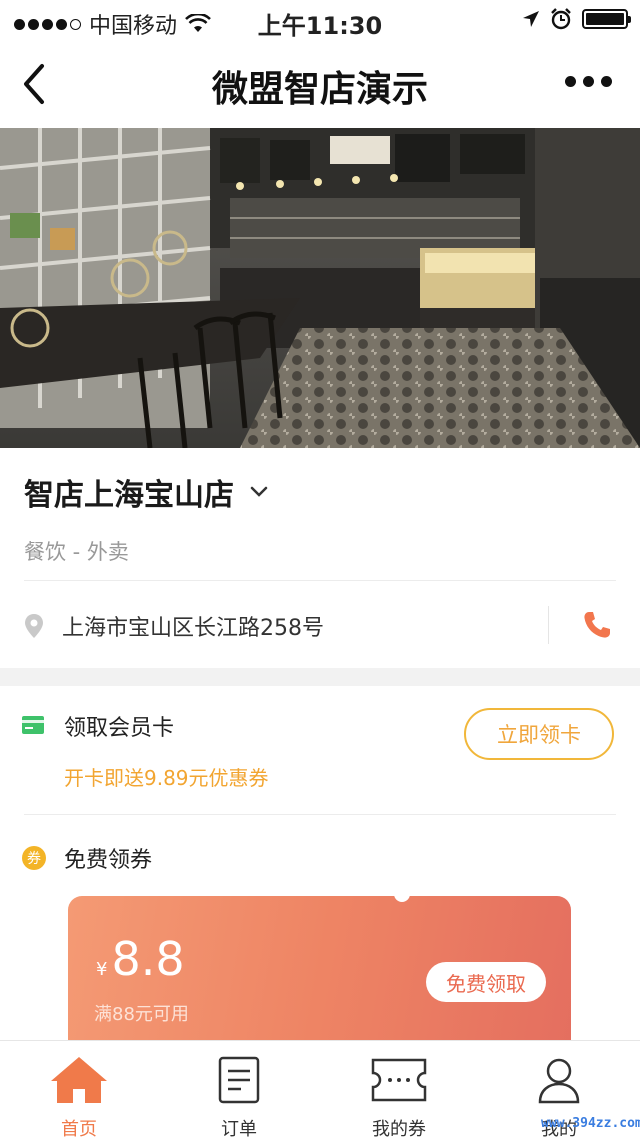  Describe the element at coordinates (34, 858) in the screenshot. I see `coupon-badge-icon: 券` at that location.